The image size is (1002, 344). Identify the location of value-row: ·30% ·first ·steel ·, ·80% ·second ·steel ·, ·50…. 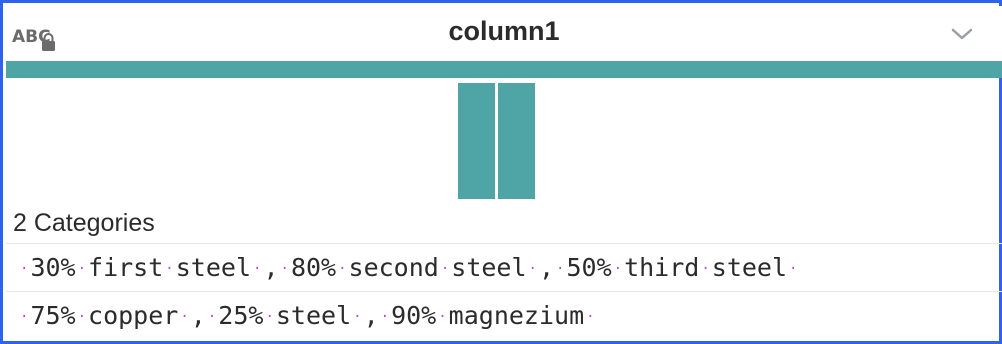
(504, 267).